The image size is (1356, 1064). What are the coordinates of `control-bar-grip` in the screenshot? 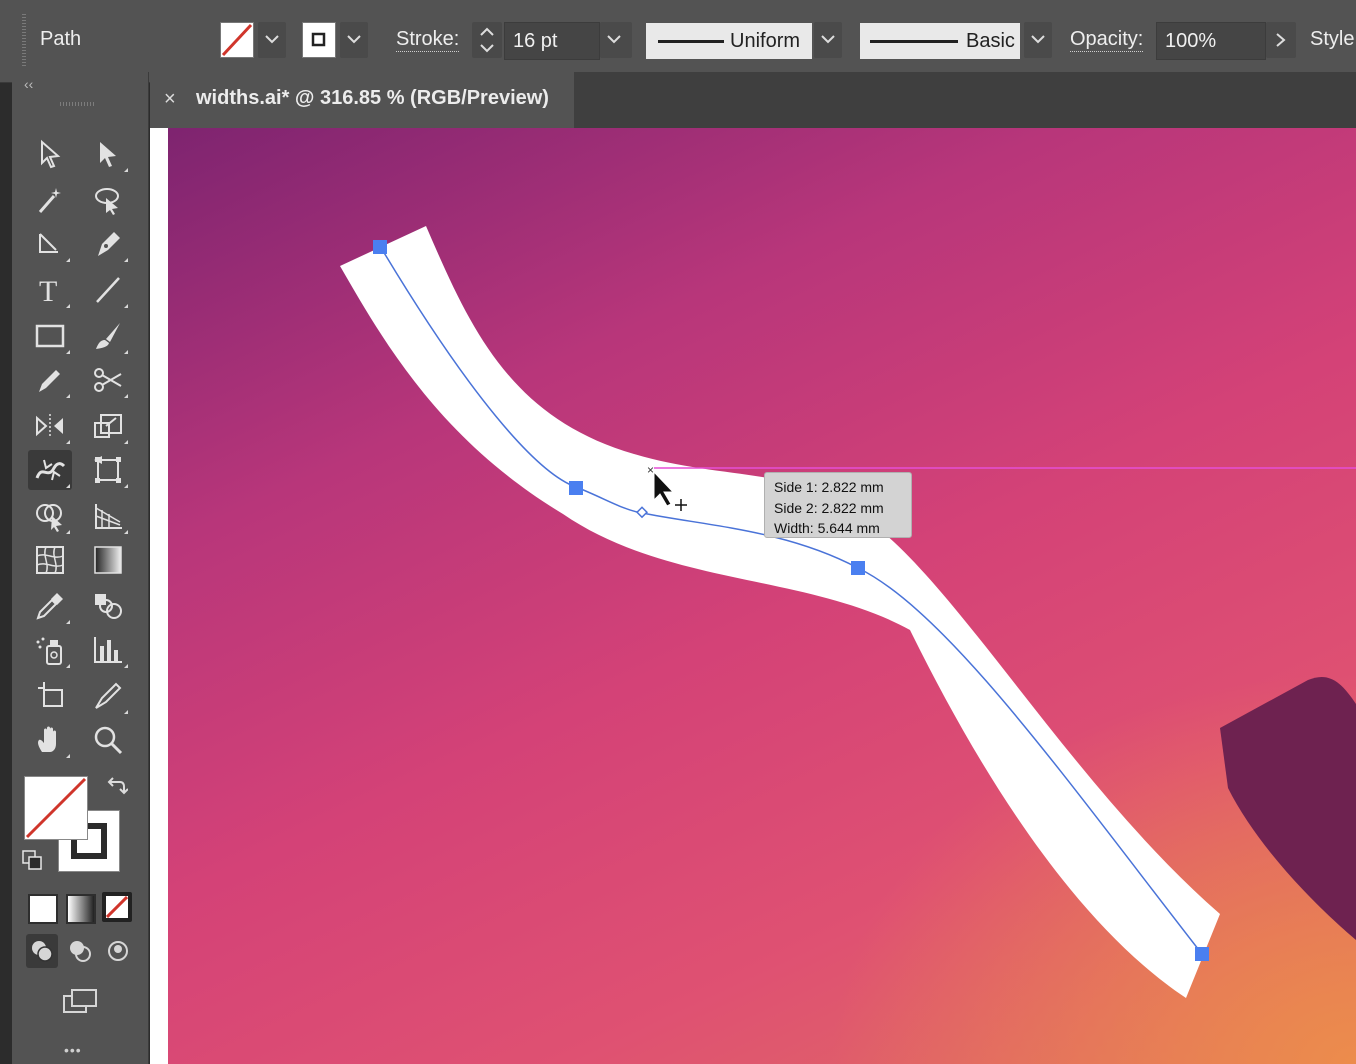 It's located at (24, 41).